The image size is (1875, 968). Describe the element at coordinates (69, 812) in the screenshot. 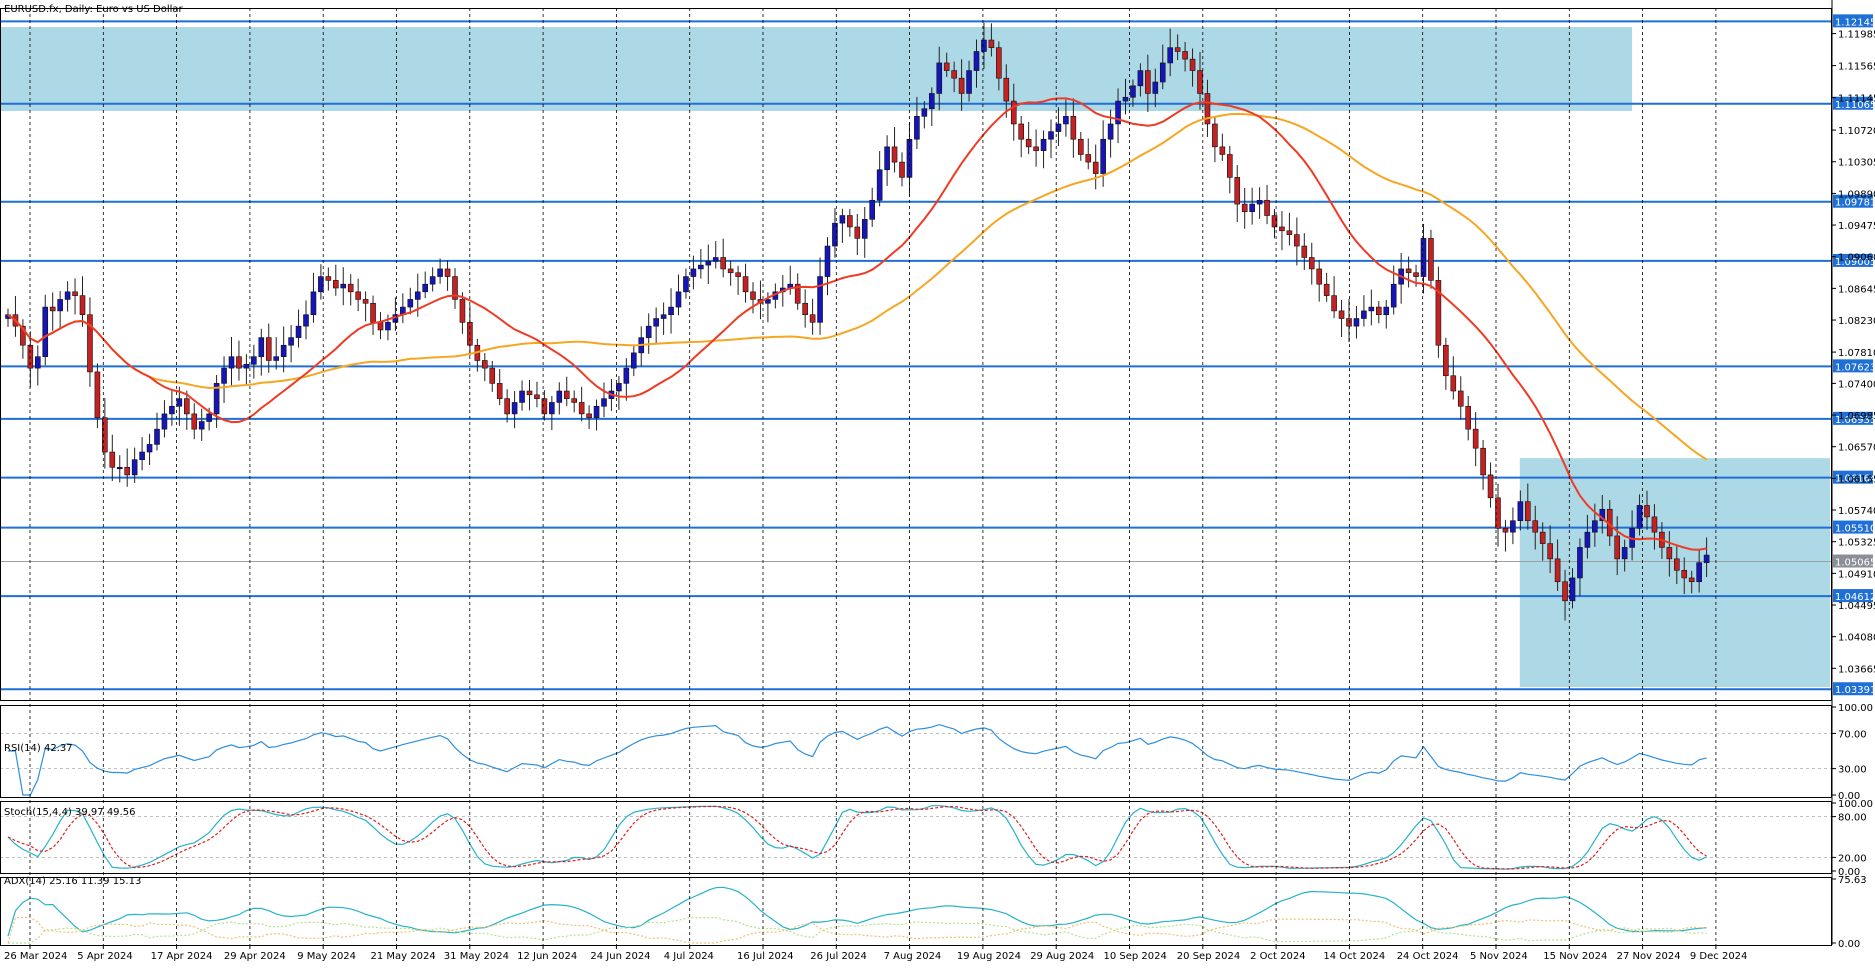

I see `stoch-label: Stoch(15,4,4) 39.97 49.56` at that location.